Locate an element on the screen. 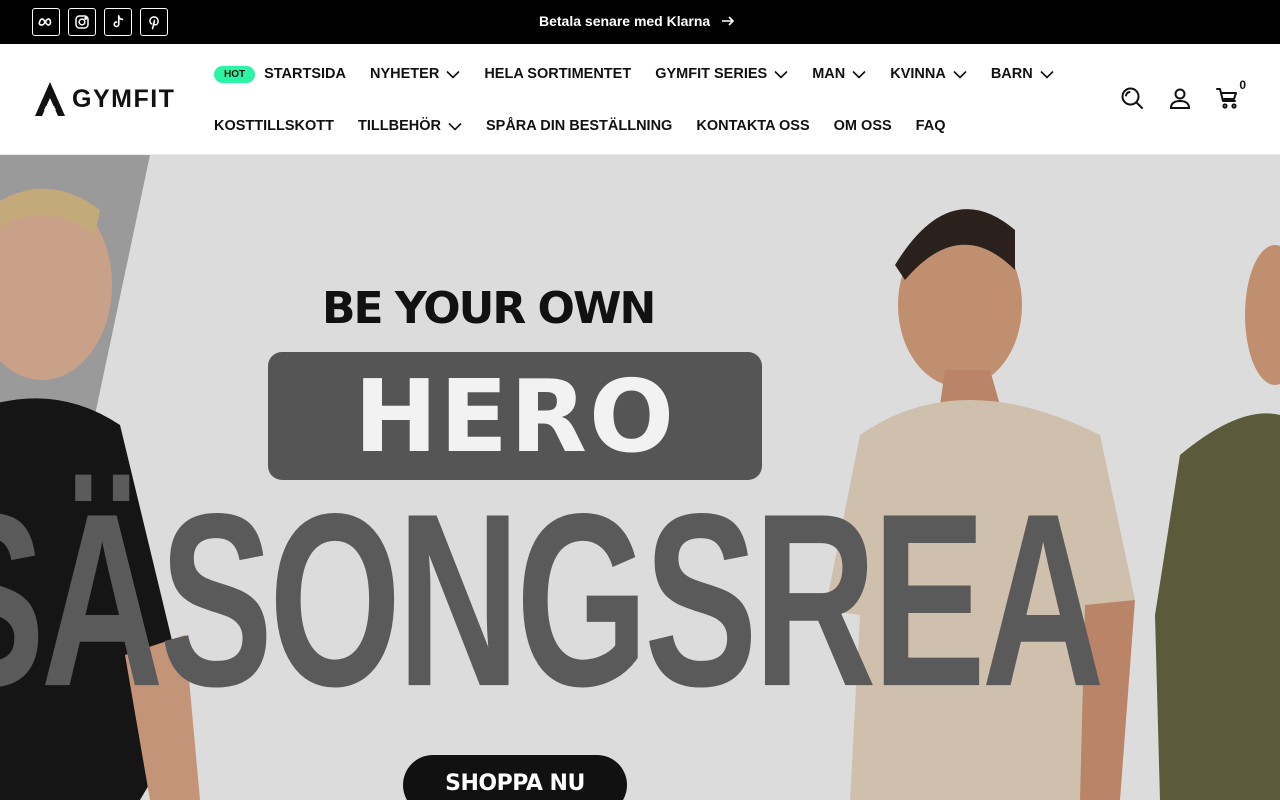  arrow-right-icon is located at coordinates (728, 21).